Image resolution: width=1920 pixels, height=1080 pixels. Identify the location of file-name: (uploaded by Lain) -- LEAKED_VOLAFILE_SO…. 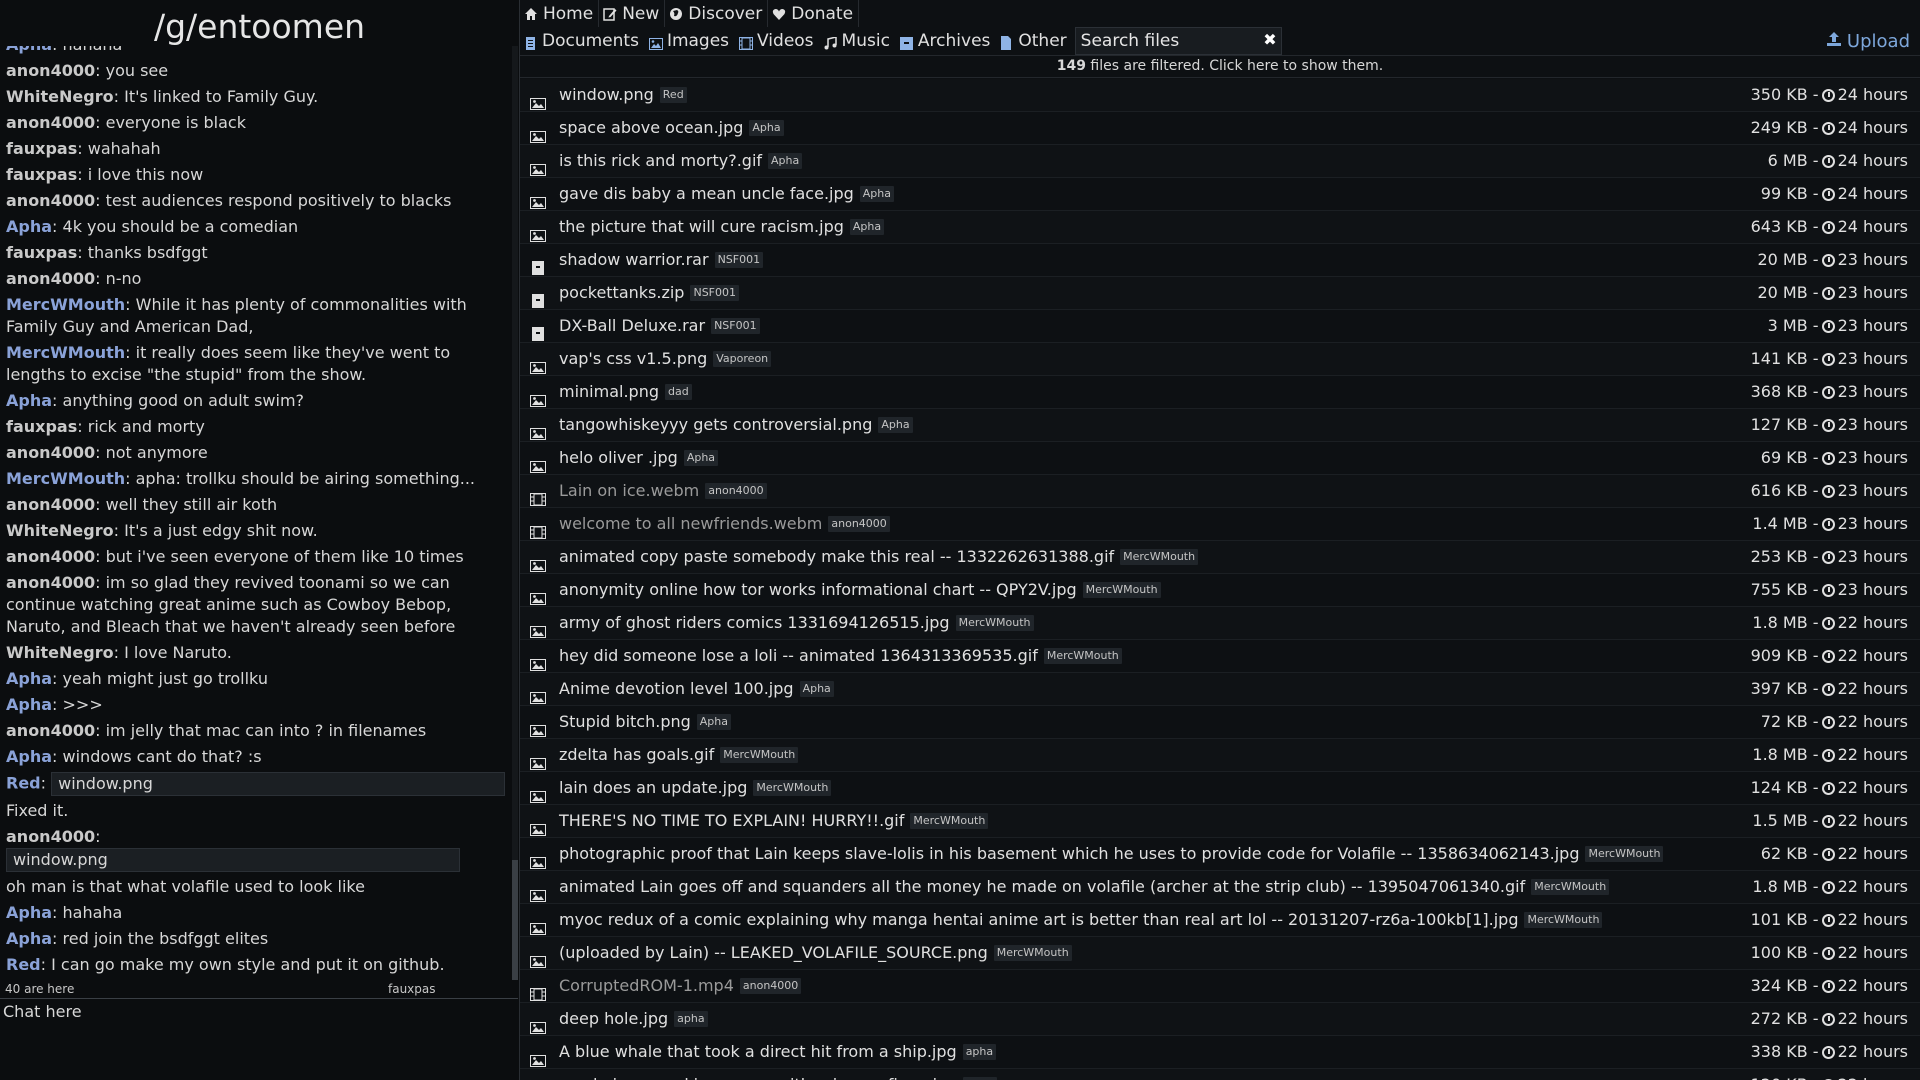
(773, 953).